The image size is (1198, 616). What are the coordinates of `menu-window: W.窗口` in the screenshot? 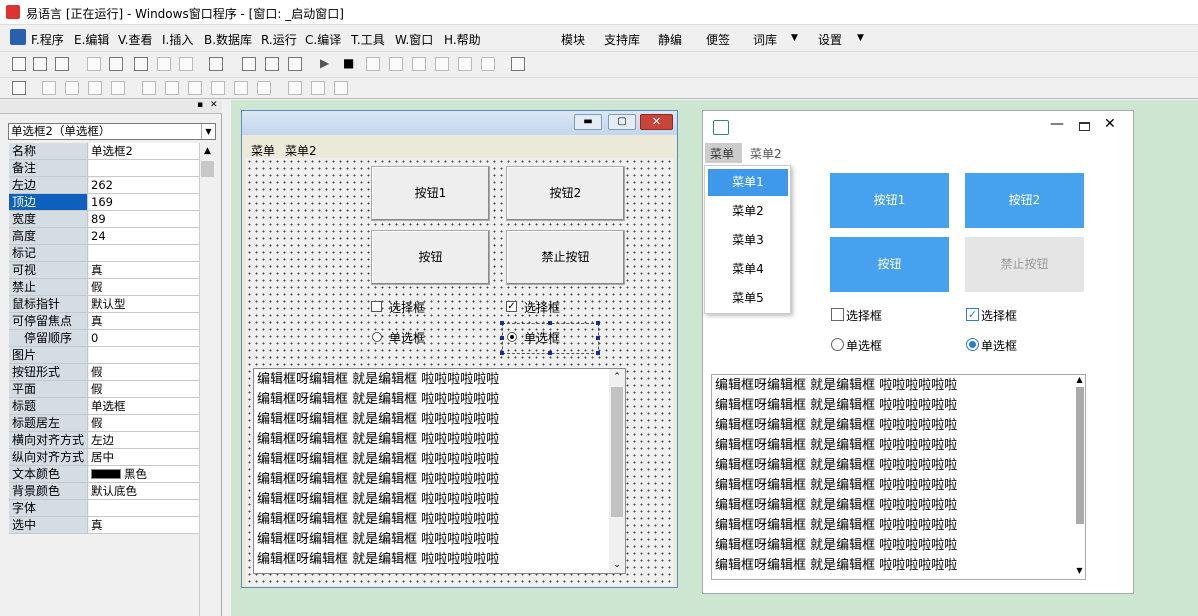 It's located at (414, 39).